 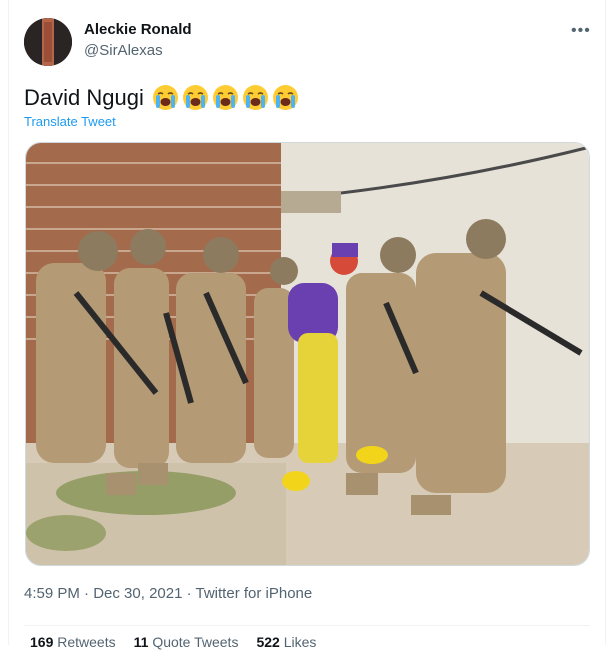 What do you see at coordinates (70, 121) in the screenshot?
I see `translate-tweet-link: Translate Tweet` at bounding box center [70, 121].